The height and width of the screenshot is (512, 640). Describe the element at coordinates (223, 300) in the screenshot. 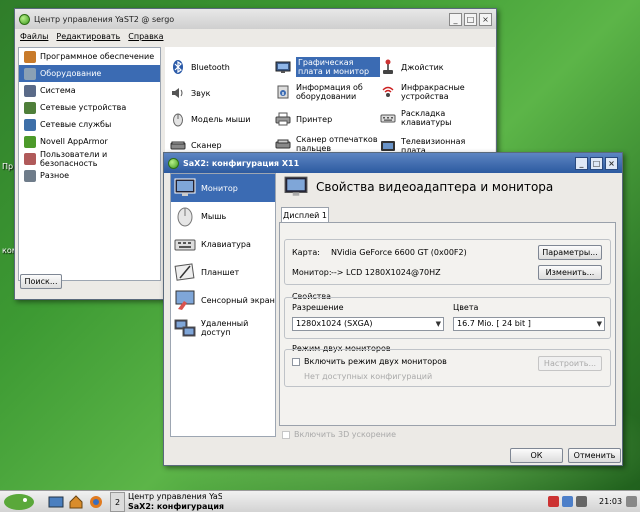

I see `nav-touchscreen: Сенсорный экран` at that location.